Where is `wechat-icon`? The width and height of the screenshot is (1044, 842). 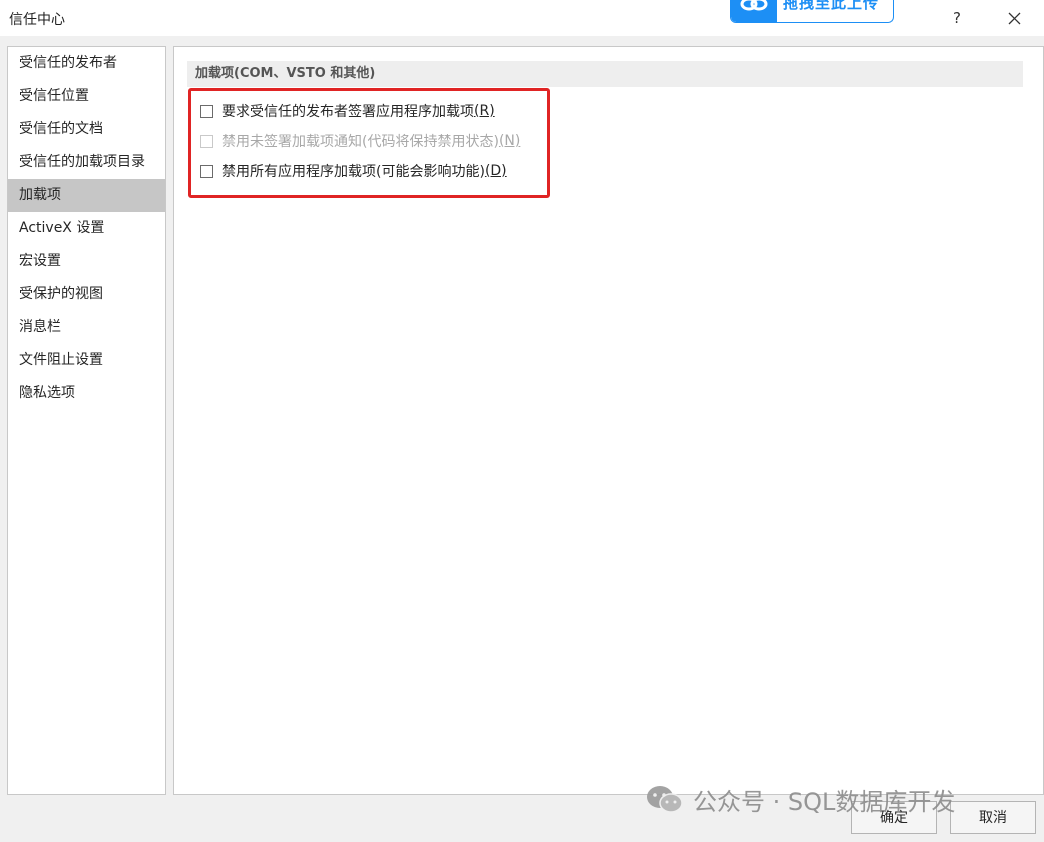 wechat-icon is located at coordinates (665, 799).